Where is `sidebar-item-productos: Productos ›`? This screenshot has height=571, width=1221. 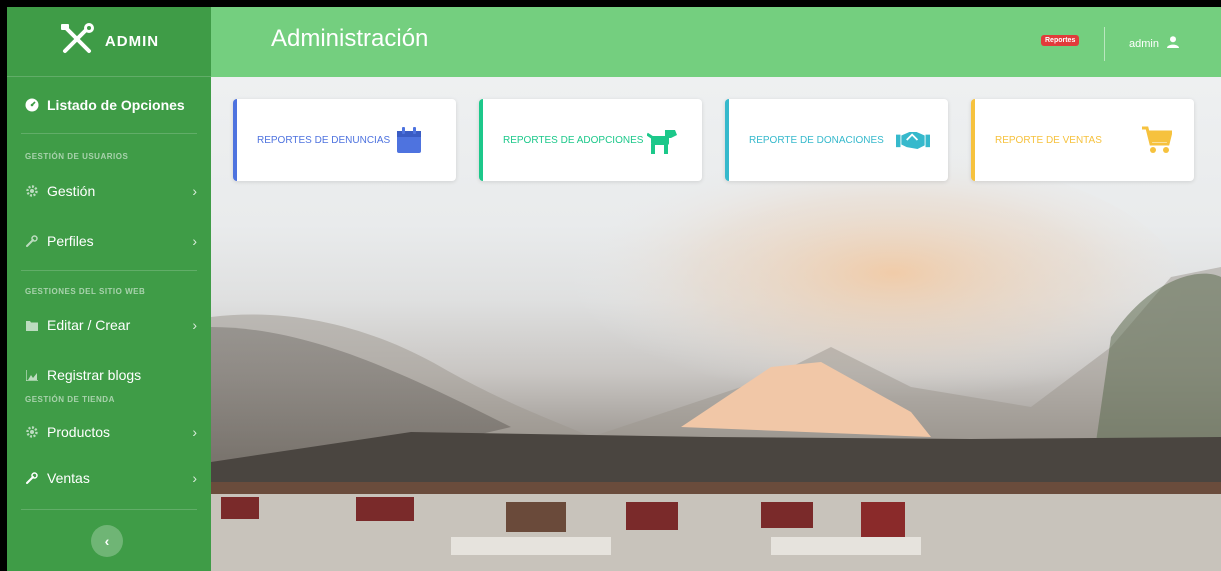
sidebar-item-productos: Productos › is located at coordinates (109, 432).